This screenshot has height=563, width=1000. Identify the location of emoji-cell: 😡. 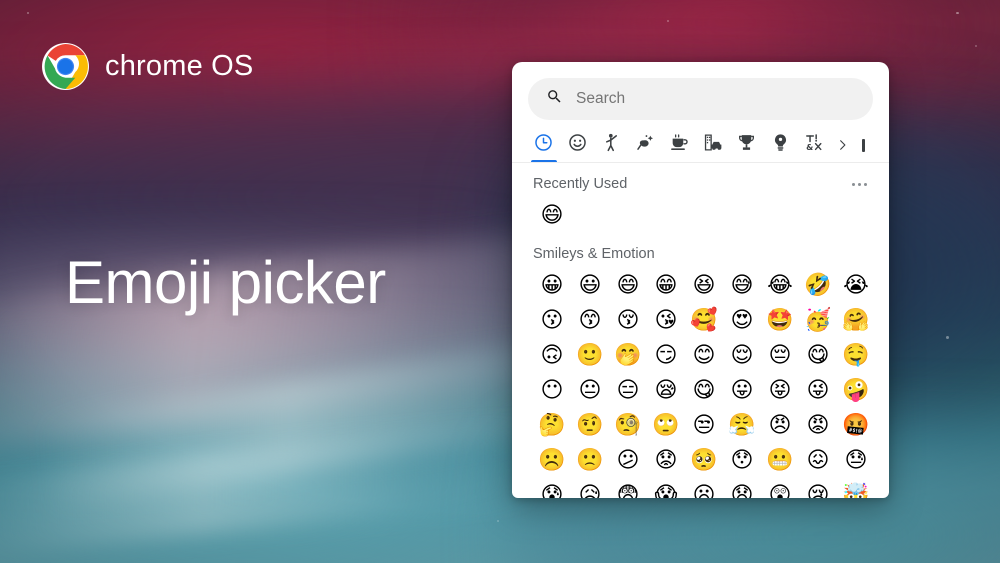
(818, 425).